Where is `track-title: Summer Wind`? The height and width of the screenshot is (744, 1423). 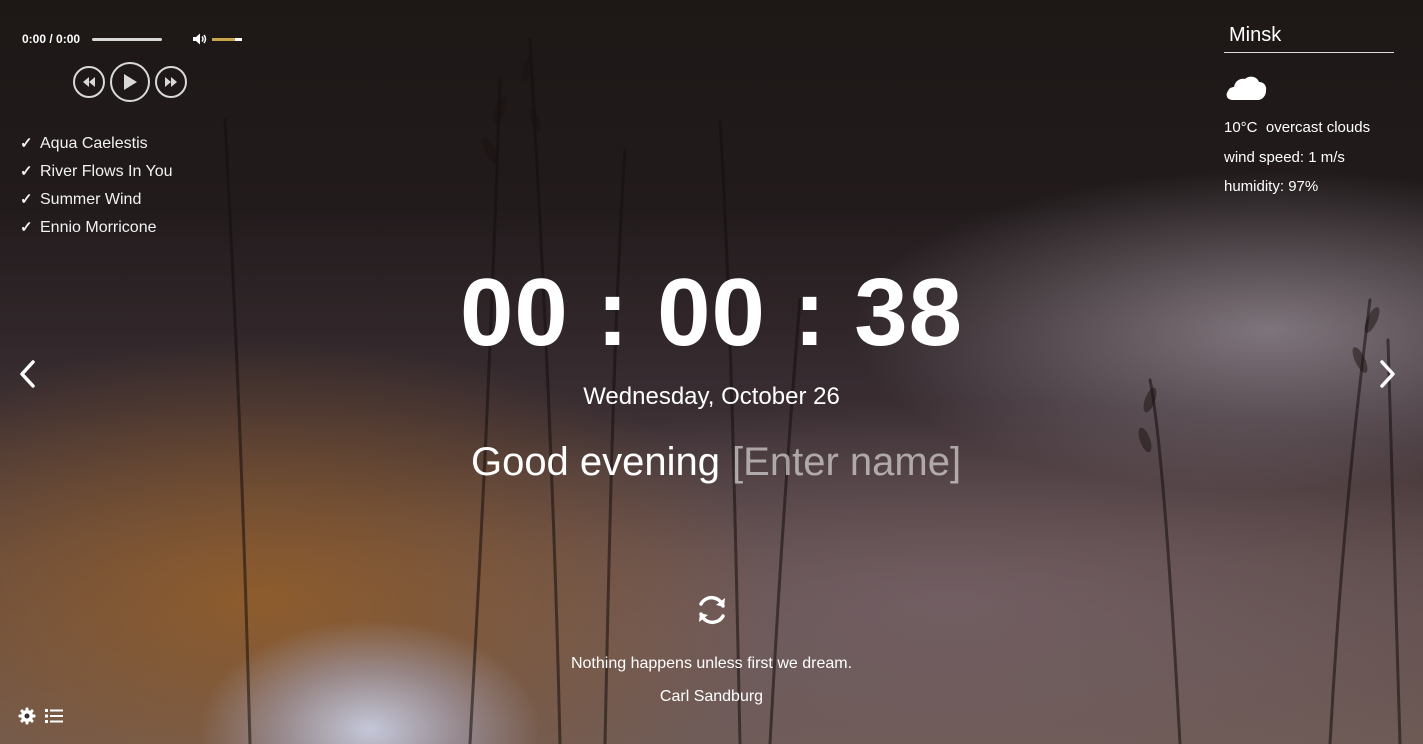 track-title: Summer Wind is located at coordinates (91, 199).